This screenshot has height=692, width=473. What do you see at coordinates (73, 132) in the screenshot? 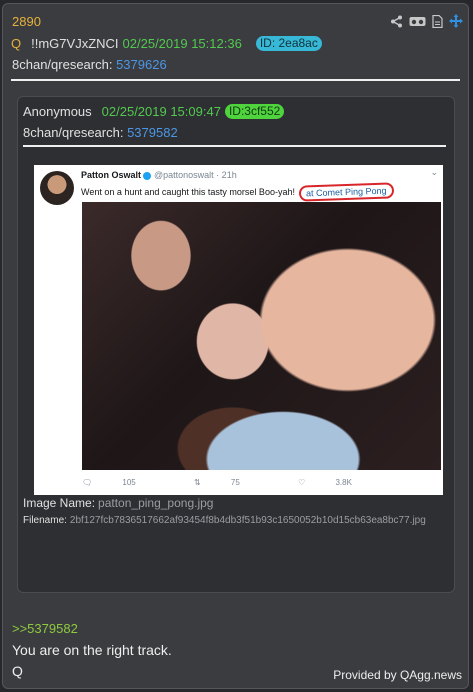
I see `quoted-board-label: 8chan/qresearch:` at bounding box center [73, 132].